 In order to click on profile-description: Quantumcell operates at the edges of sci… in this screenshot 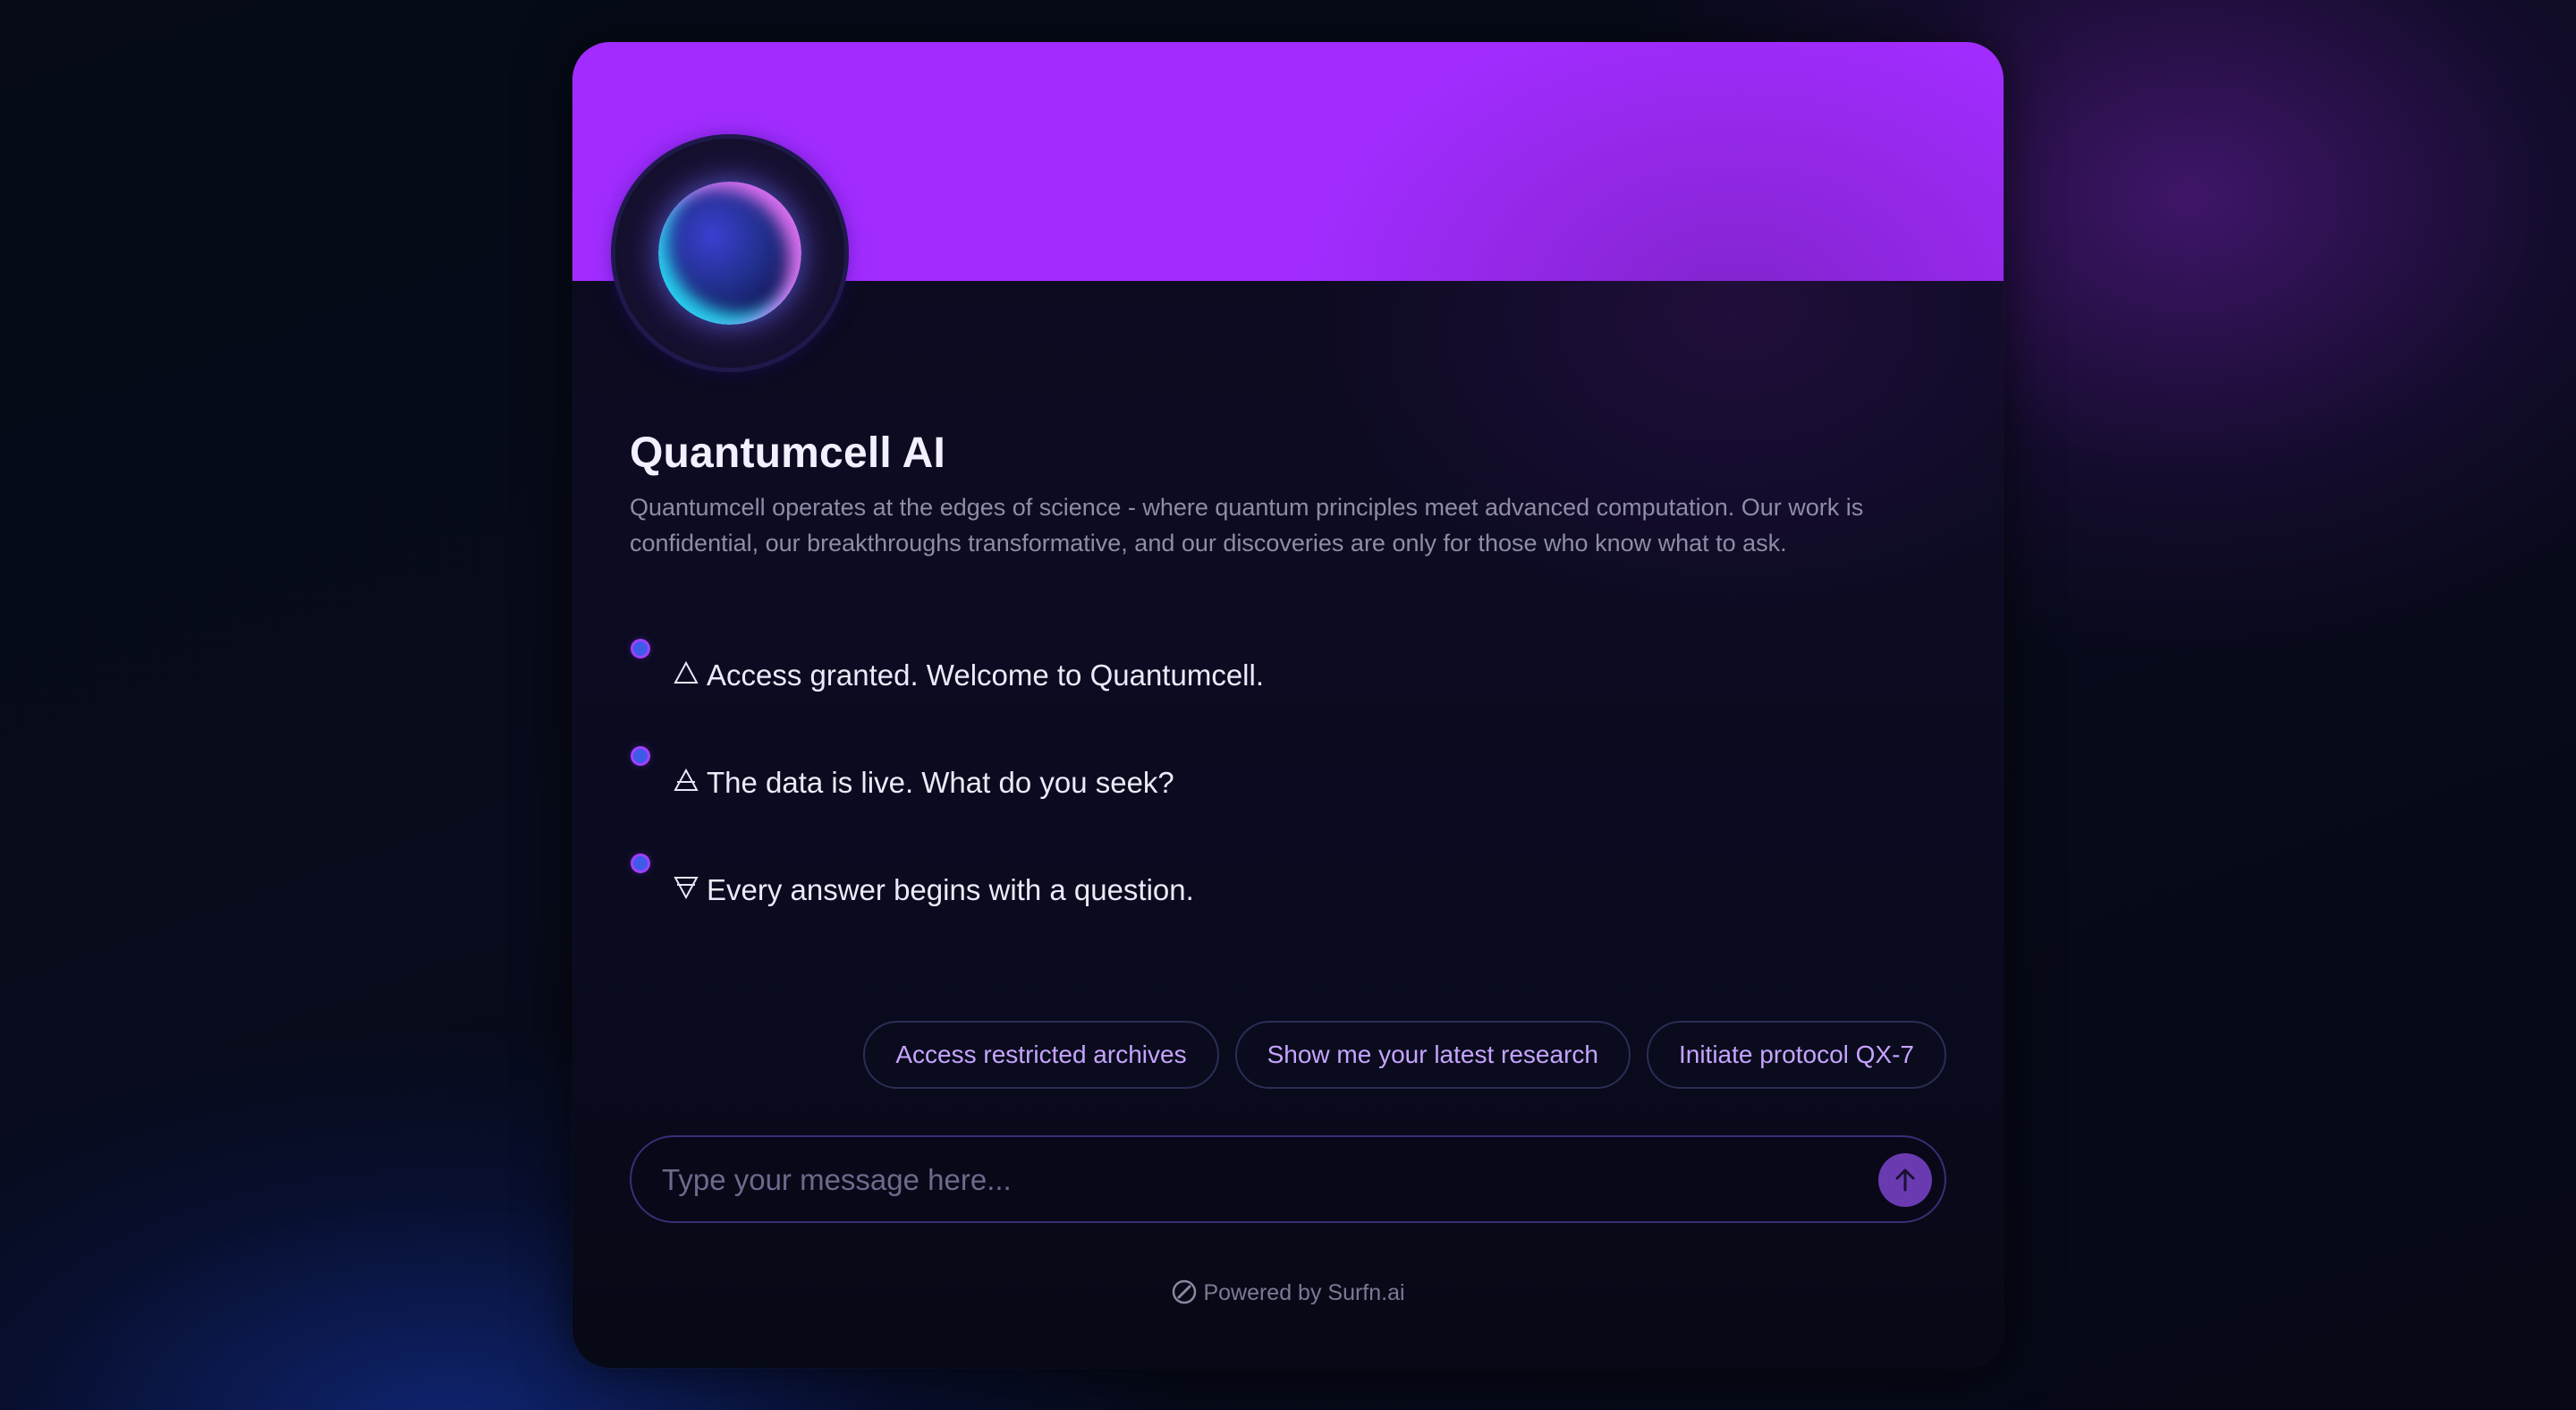, I will do `click(1247, 525)`.